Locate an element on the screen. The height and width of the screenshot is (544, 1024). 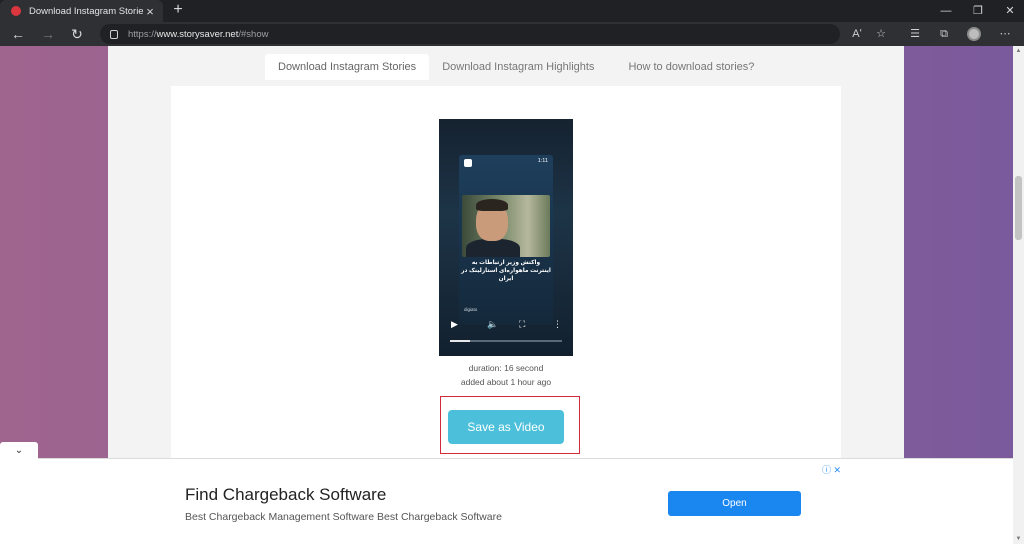
scroll-down-icon: ▼ is located at coordinates (1018, 539).